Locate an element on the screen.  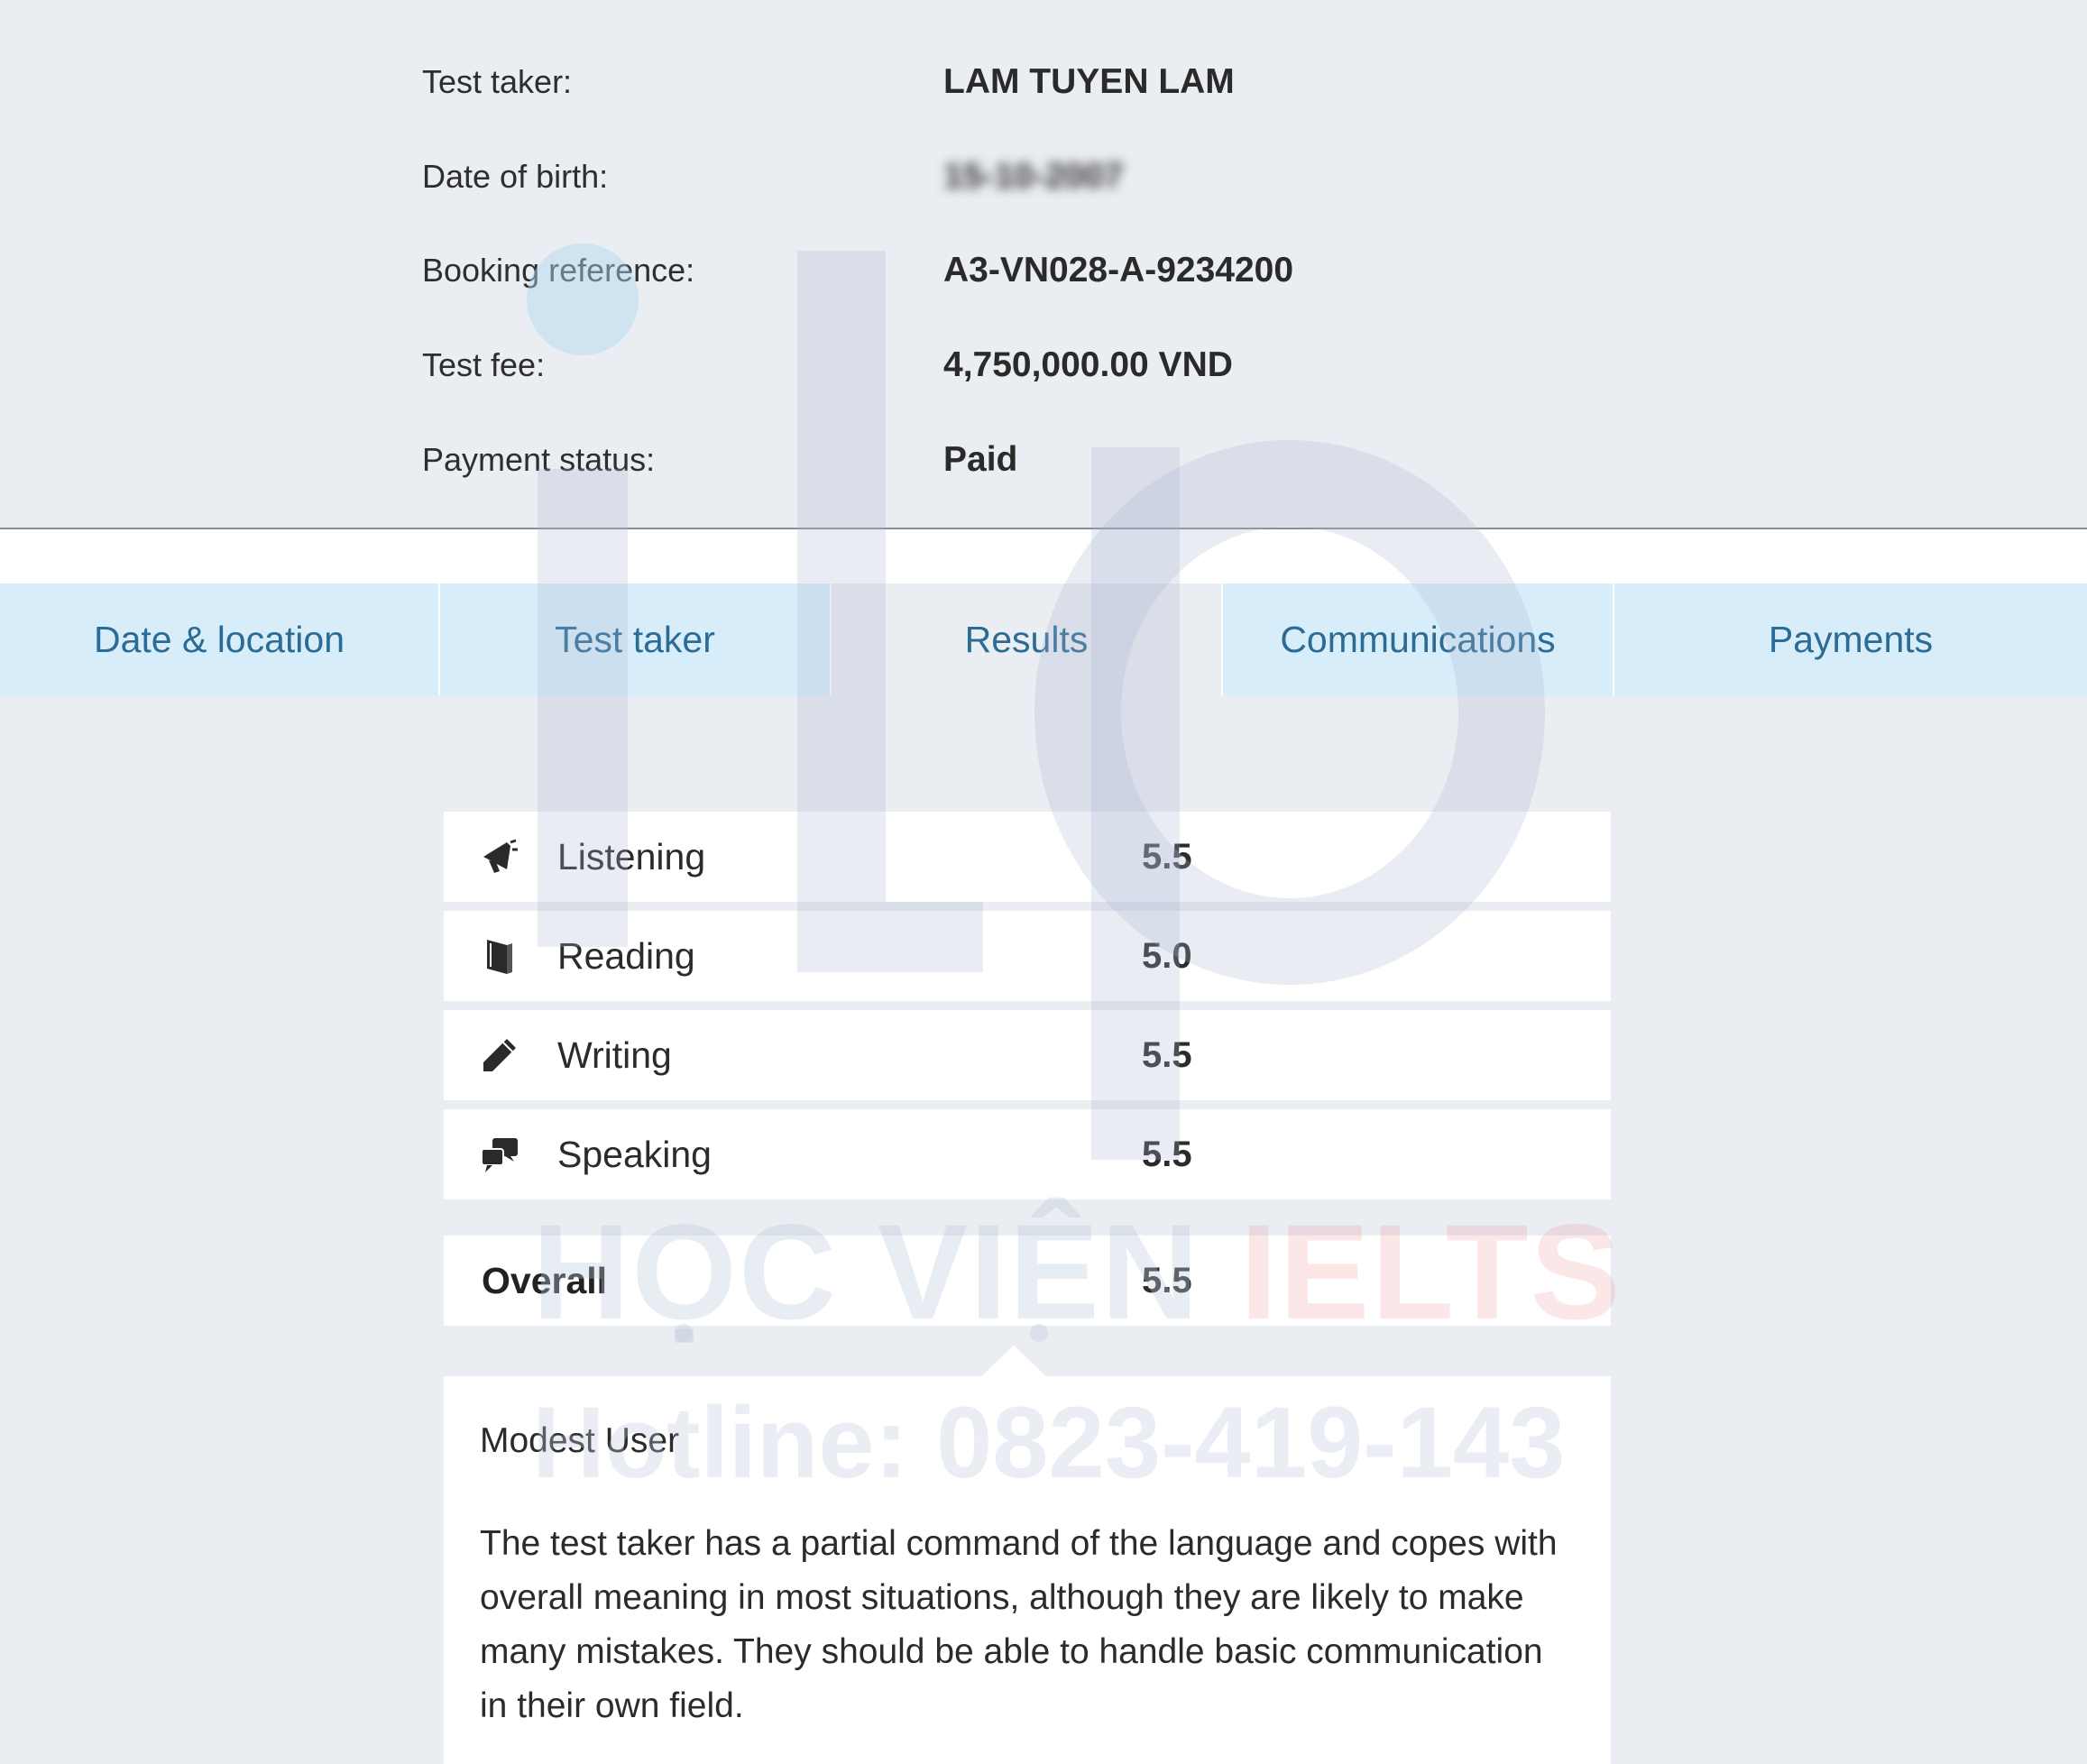
test-fee-row: Test fee: 4,750,000.00 VND is located at coordinates (1143, 365).